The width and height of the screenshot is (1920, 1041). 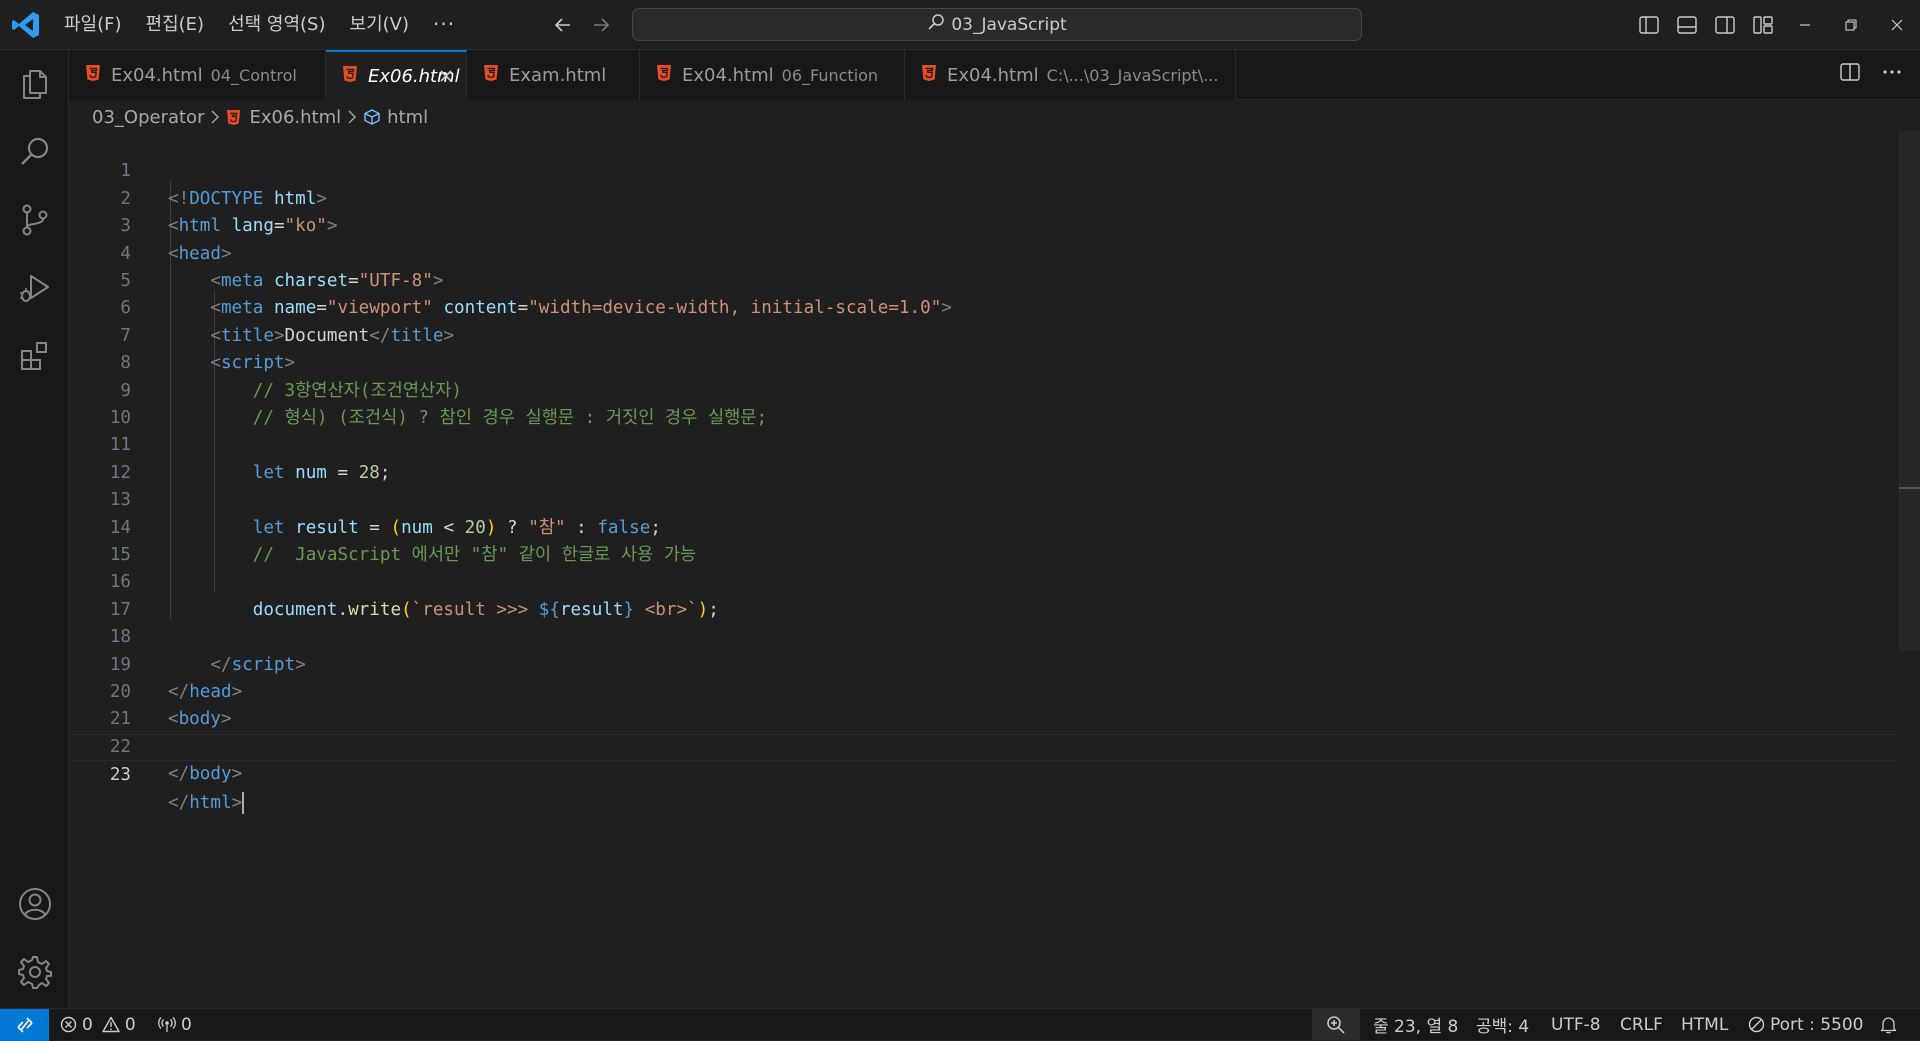 I want to click on problems-indicator: 0 0, so click(x=98, y=1024).